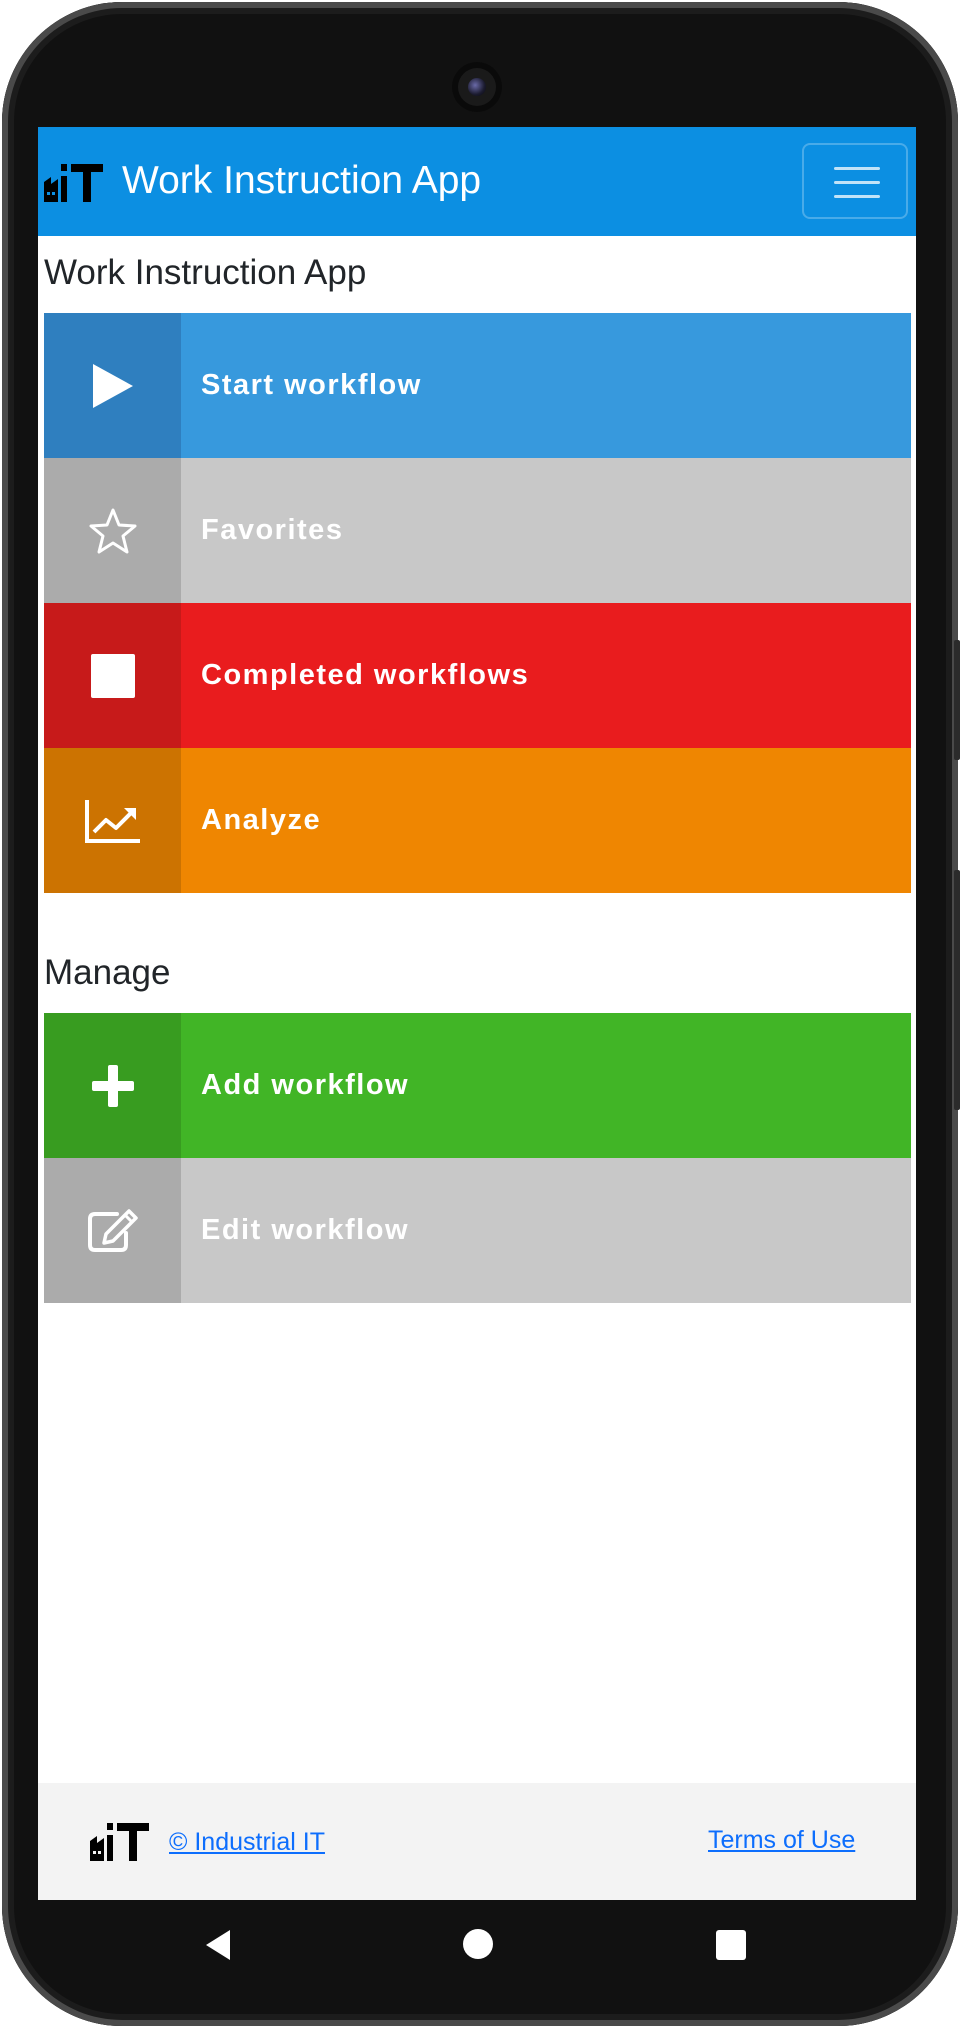 The image size is (960, 2028). Describe the element at coordinates (365, 675) in the screenshot. I see `completed-workflows-label: Completed workflows` at that location.